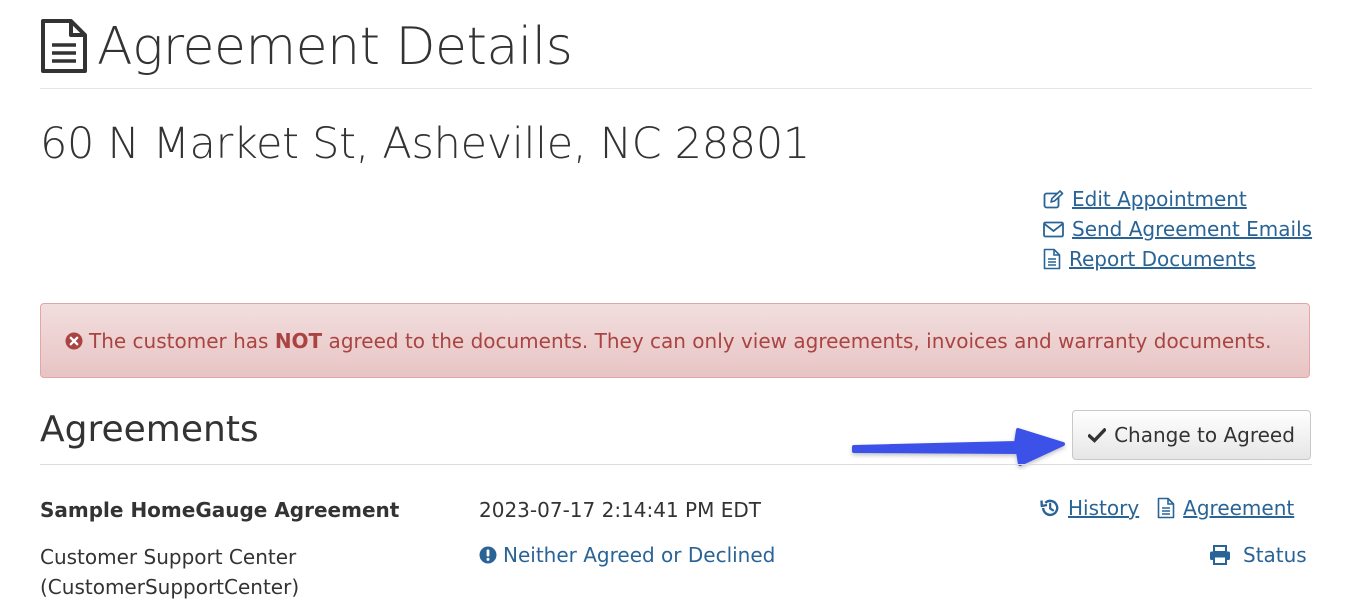 This screenshot has width=1361, height=616. What do you see at coordinates (676, 88) in the screenshot?
I see `title-divider` at bounding box center [676, 88].